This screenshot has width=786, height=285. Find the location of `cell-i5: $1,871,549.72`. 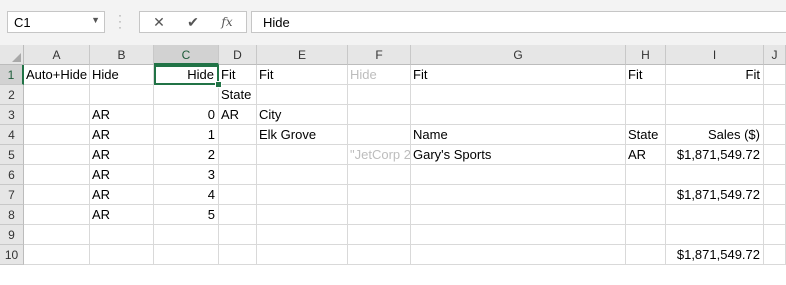

cell-i5: $1,871,549.72 is located at coordinates (715, 155).